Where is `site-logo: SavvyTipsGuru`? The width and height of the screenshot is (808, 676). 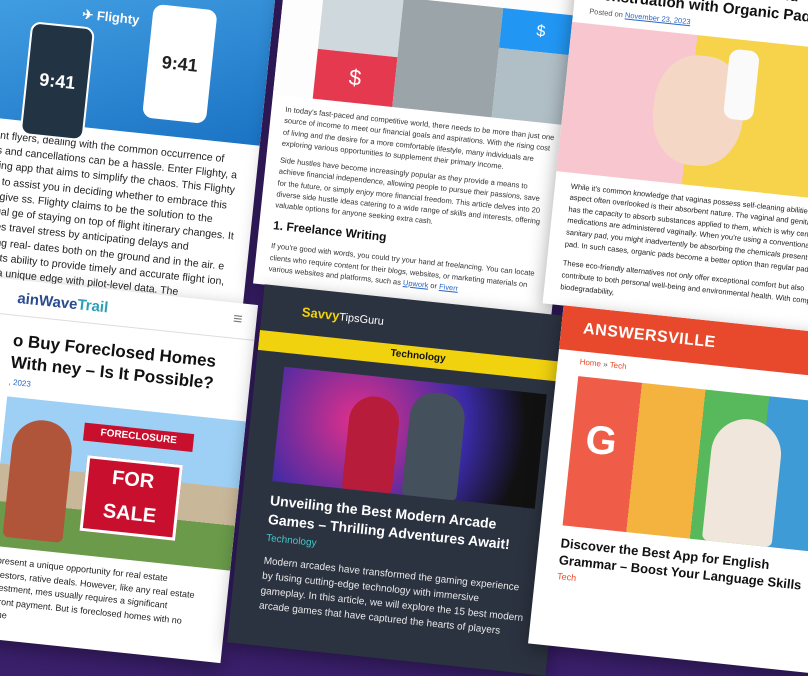
site-logo: SavvyTipsGuru is located at coordinates (343, 316).